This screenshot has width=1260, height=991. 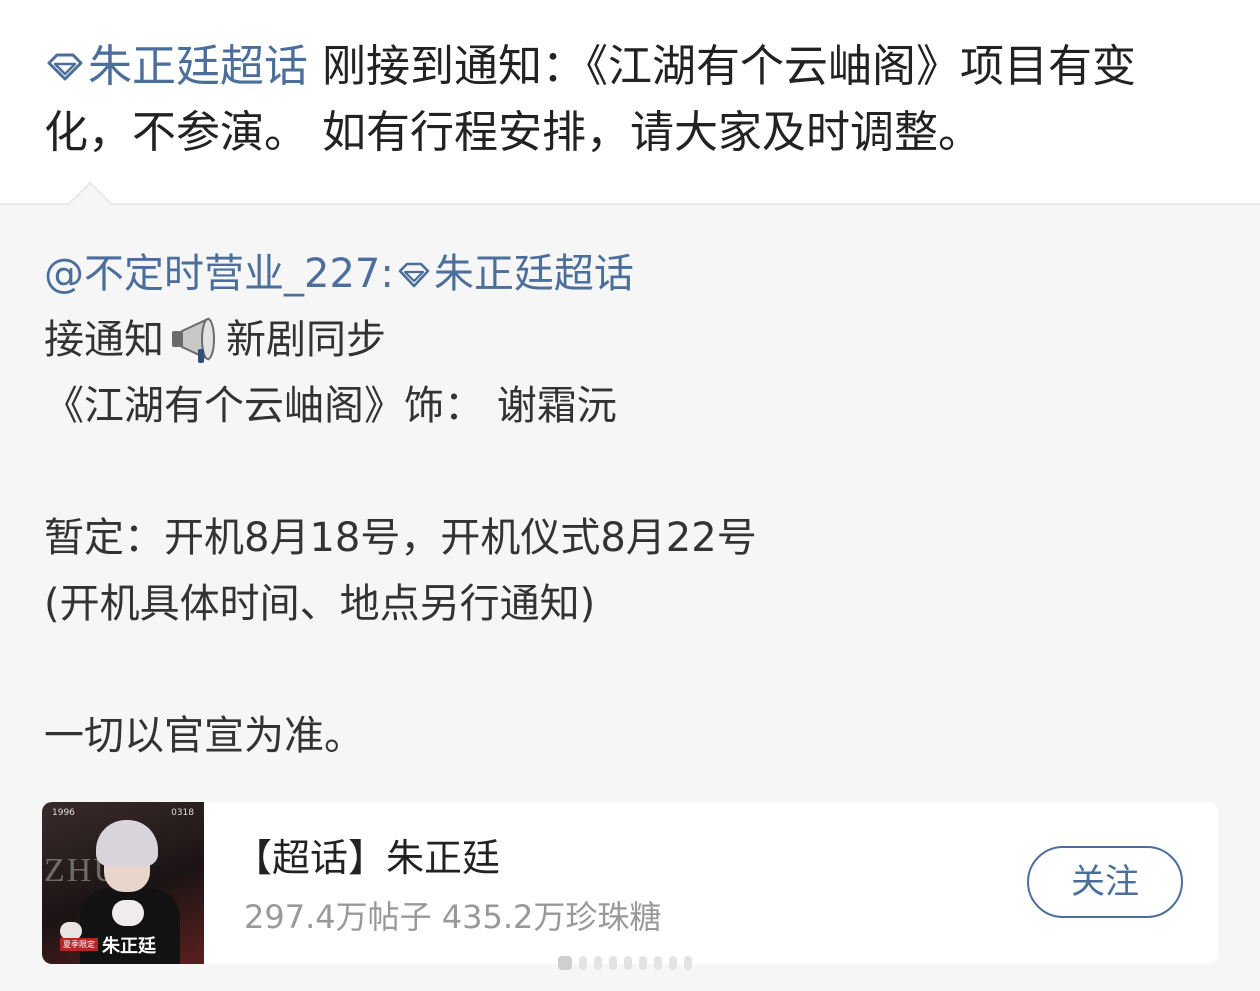 I want to click on supertopic-stats: 297.4万帖子 435.2万珍珠糖, so click(x=453, y=917).